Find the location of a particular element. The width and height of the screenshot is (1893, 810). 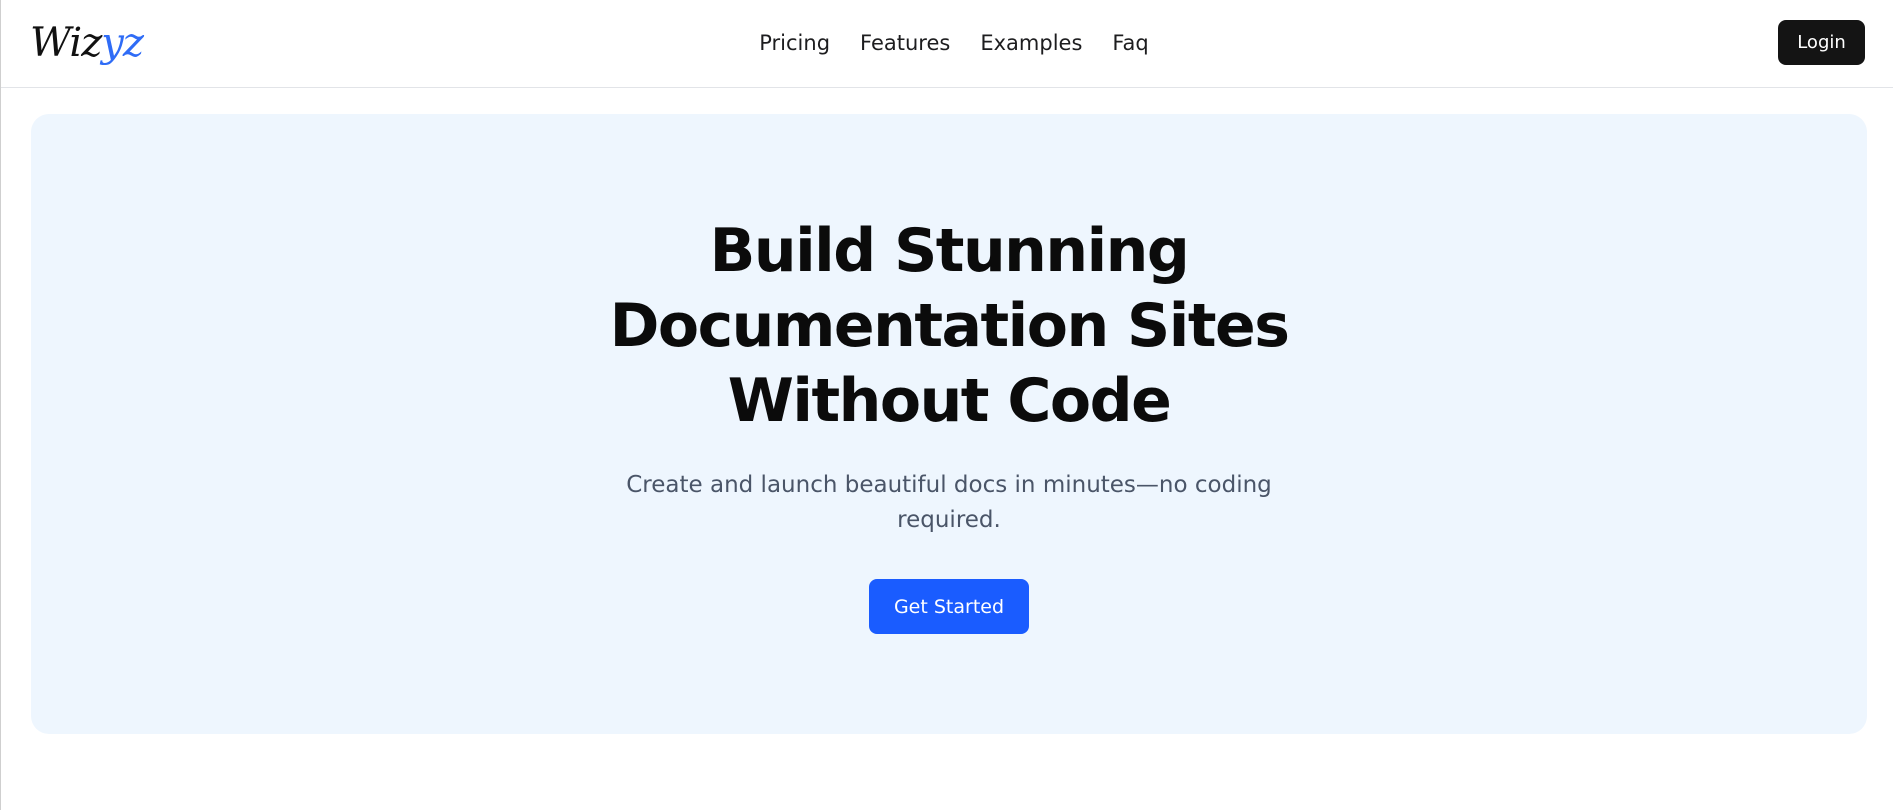

hero-heading-line-3: Without Code is located at coordinates (949, 401).